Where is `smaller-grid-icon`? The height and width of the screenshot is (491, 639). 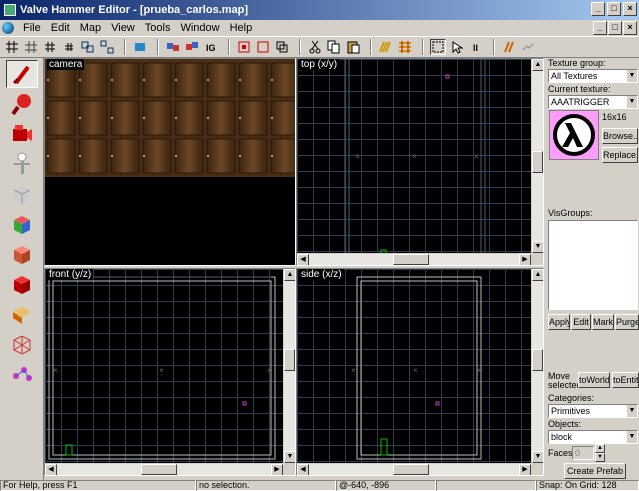
smaller-grid-icon is located at coordinates (50, 47).